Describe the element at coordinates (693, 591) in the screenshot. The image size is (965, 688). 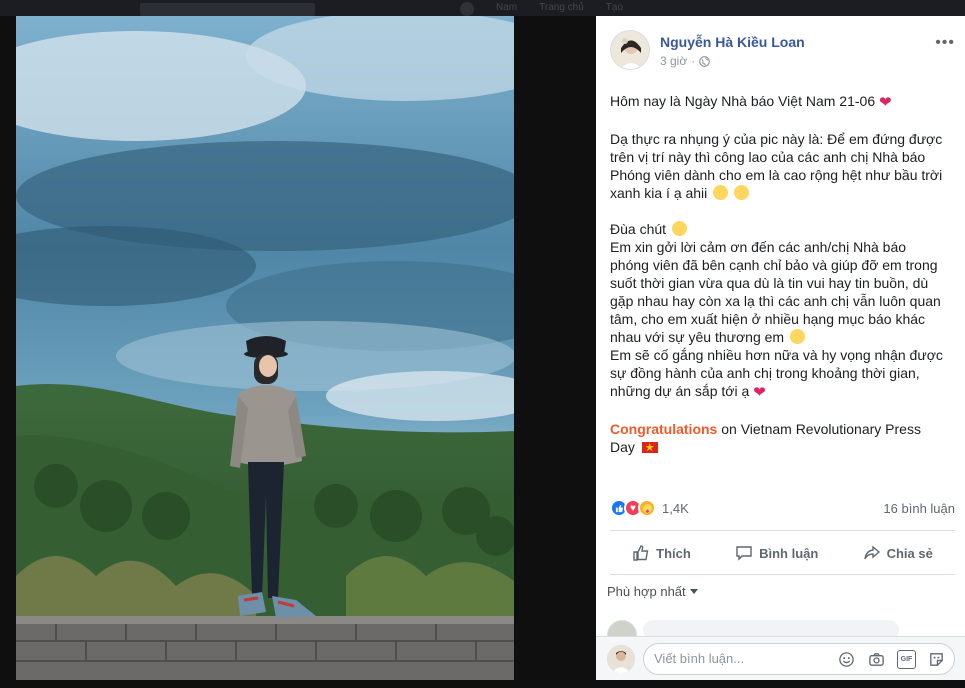
I see `chevron-down-icon` at that location.